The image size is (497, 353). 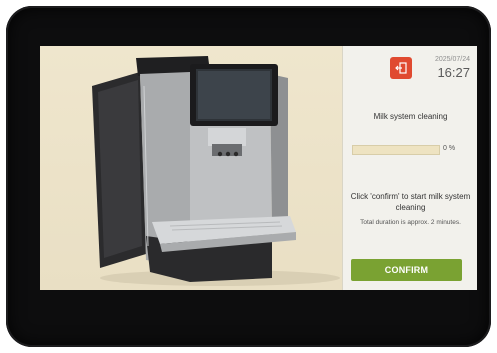 I want to click on page-title: Milk system cleaning, so click(x=410, y=116).